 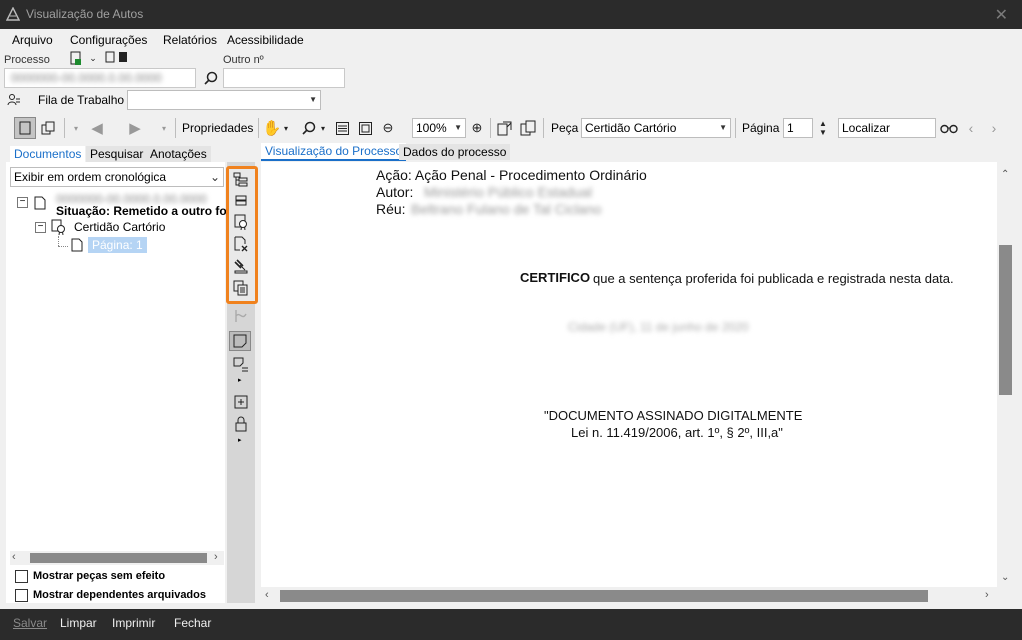 What do you see at coordinates (81, 100) in the screenshot?
I see `fila-label: Fila de Trabalho` at bounding box center [81, 100].